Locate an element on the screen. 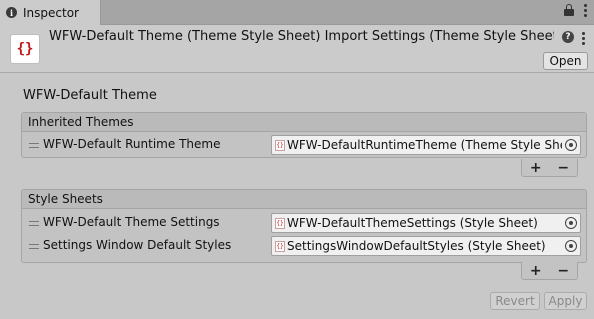 Image resolution: width=594 pixels, height=319 pixels. open-button: Open is located at coordinates (565, 61).